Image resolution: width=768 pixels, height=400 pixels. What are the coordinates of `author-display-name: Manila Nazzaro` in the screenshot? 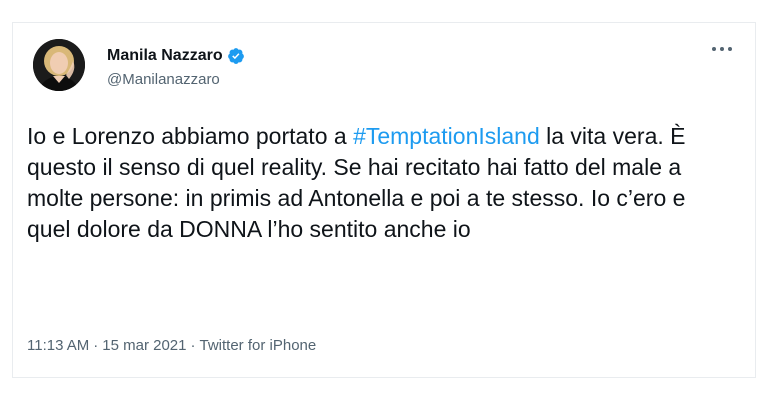 It's located at (165, 56).